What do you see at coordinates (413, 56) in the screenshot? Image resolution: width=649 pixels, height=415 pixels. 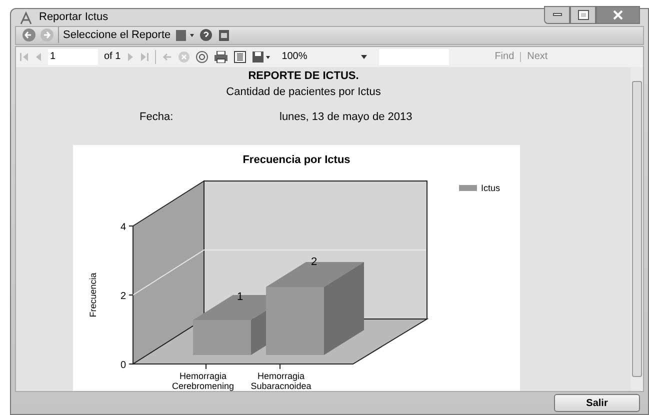 I see `find-field` at bounding box center [413, 56].